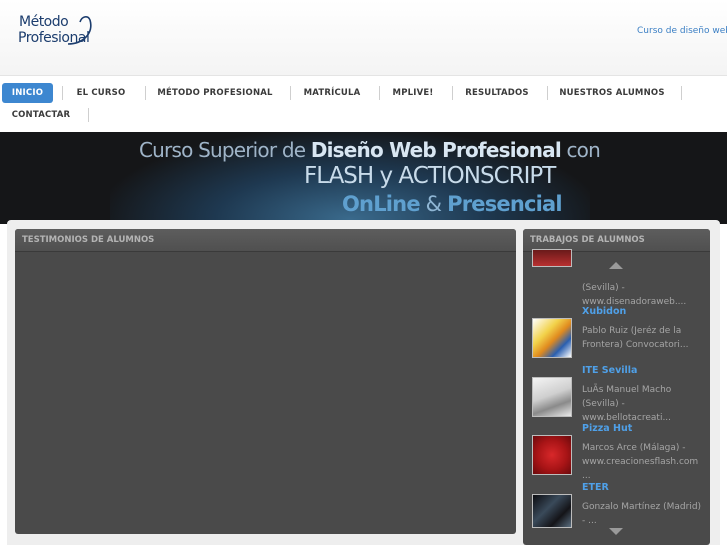 The width and height of the screenshot is (727, 545). Describe the element at coordinates (101, 93) in the screenshot. I see `nav-item-el-curso: EL CURSO` at that location.